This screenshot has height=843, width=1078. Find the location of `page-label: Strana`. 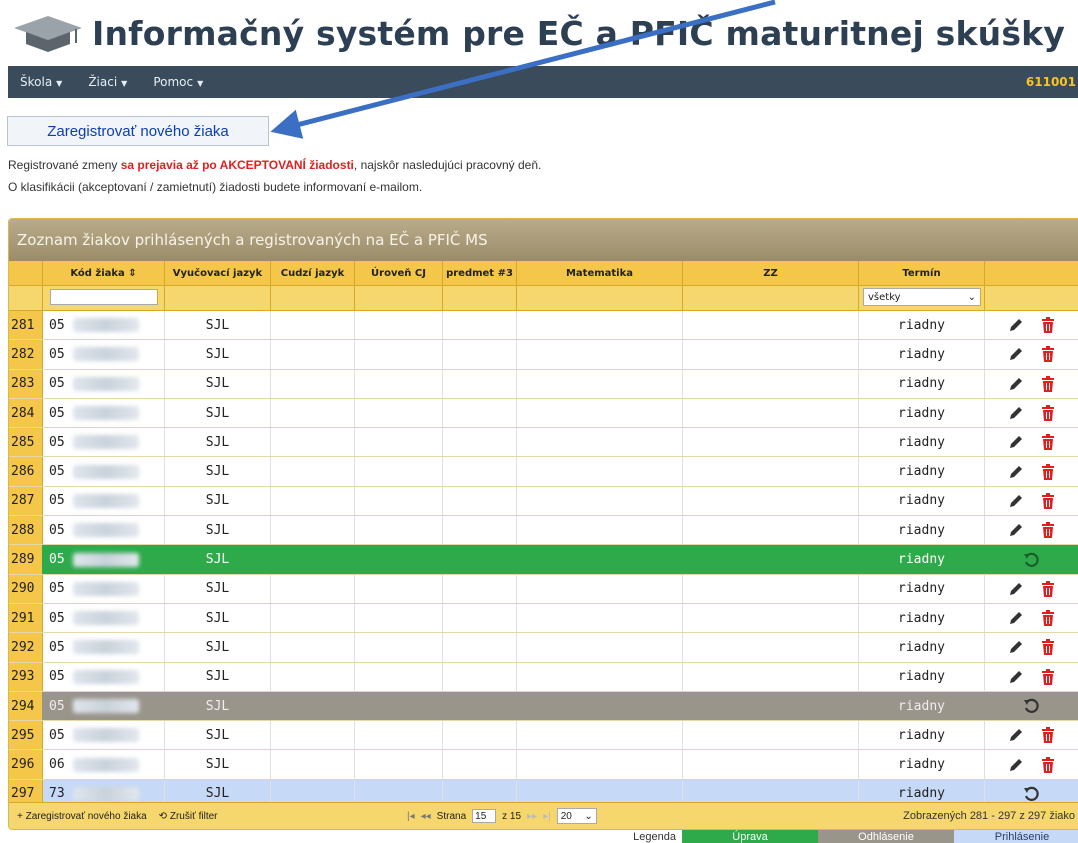

page-label: Strana is located at coordinates (451, 816).